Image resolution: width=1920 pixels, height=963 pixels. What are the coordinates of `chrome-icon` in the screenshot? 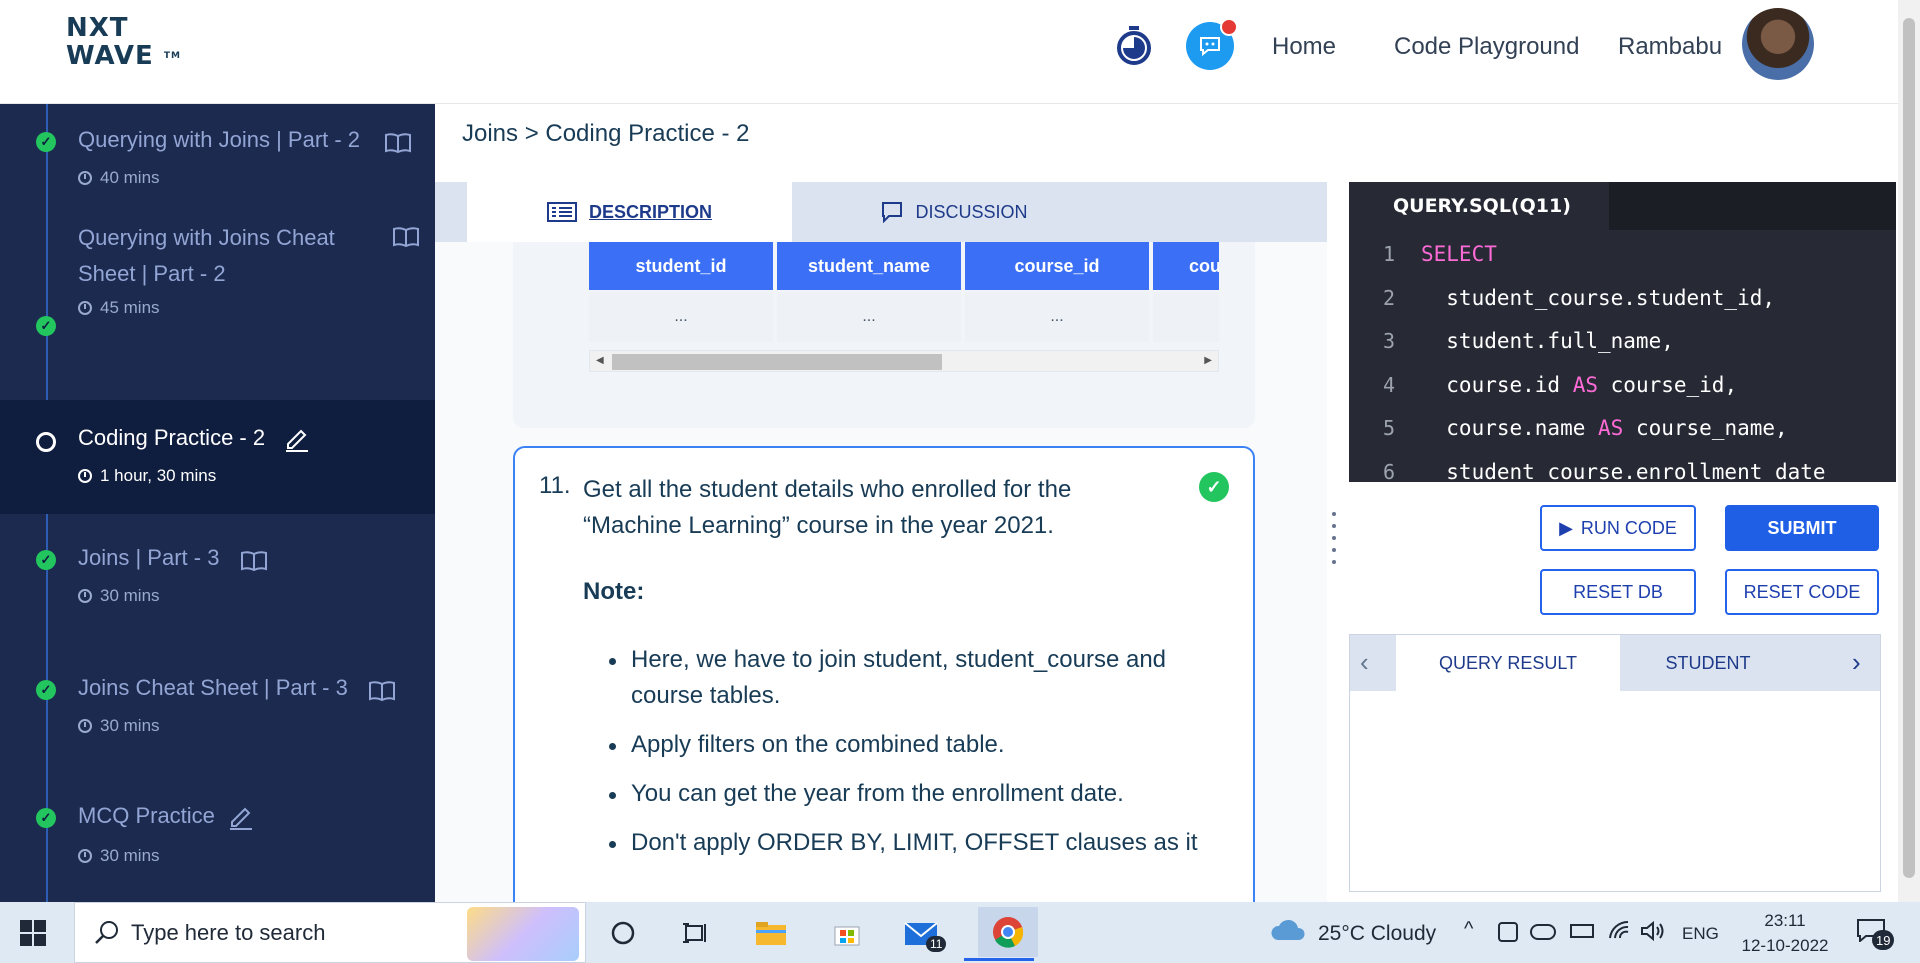 It's located at (1008, 932).